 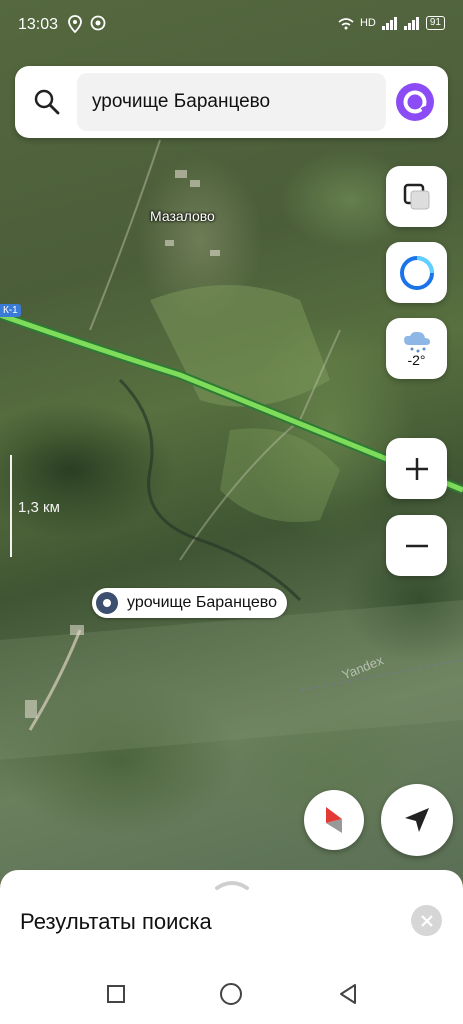 I want to click on snow-cloud-icon, so click(x=416, y=341).